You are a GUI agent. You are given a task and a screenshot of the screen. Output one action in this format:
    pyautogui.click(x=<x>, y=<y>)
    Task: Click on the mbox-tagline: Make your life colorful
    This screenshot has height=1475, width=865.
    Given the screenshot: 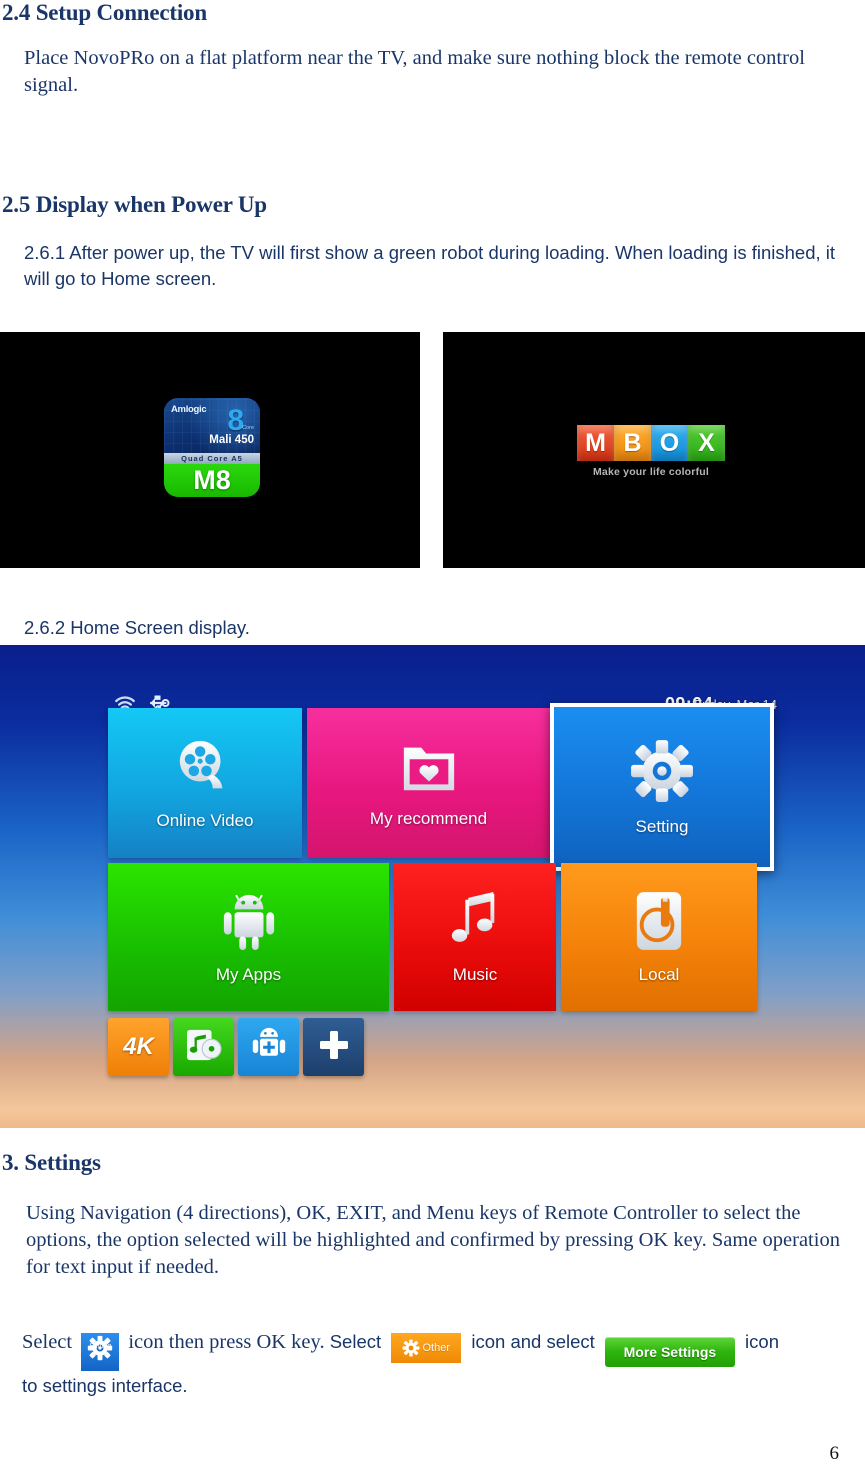 What is the action you would take?
    pyautogui.click(x=651, y=472)
    